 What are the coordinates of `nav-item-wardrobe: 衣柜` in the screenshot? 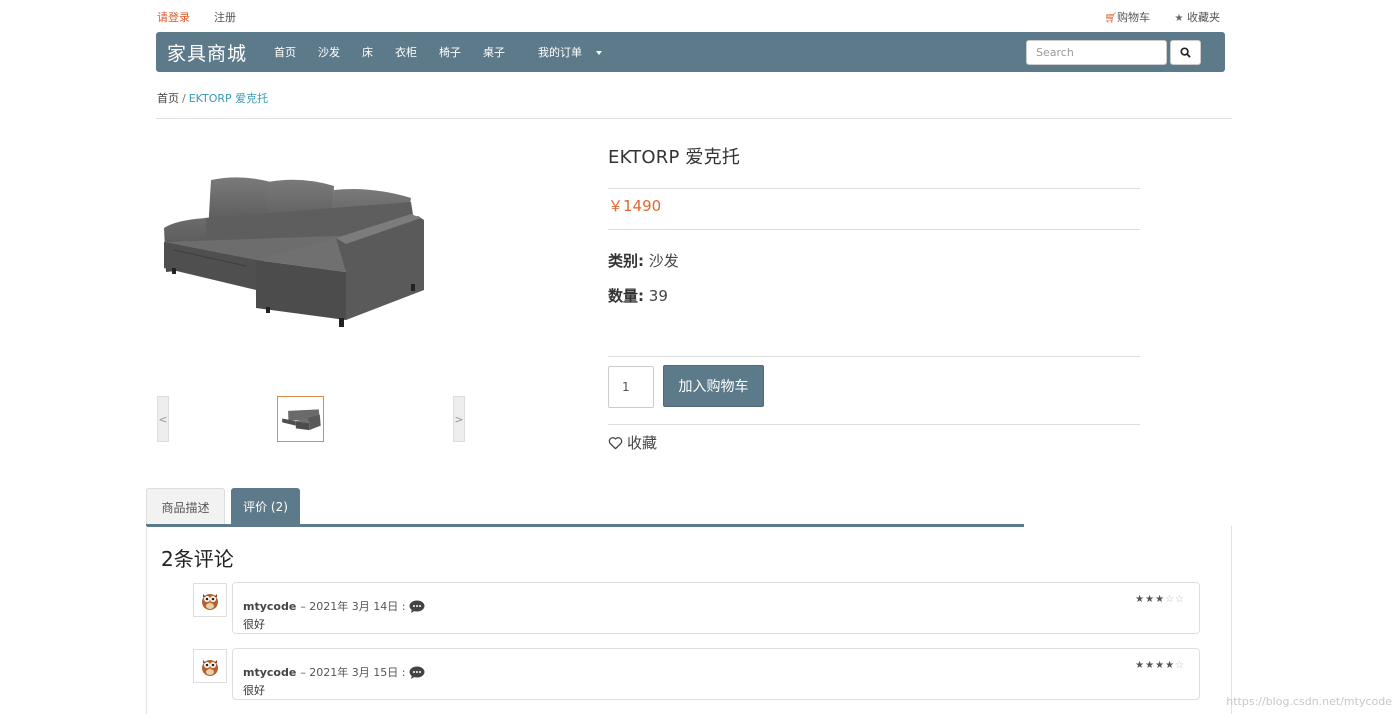 It's located at (406, 52).